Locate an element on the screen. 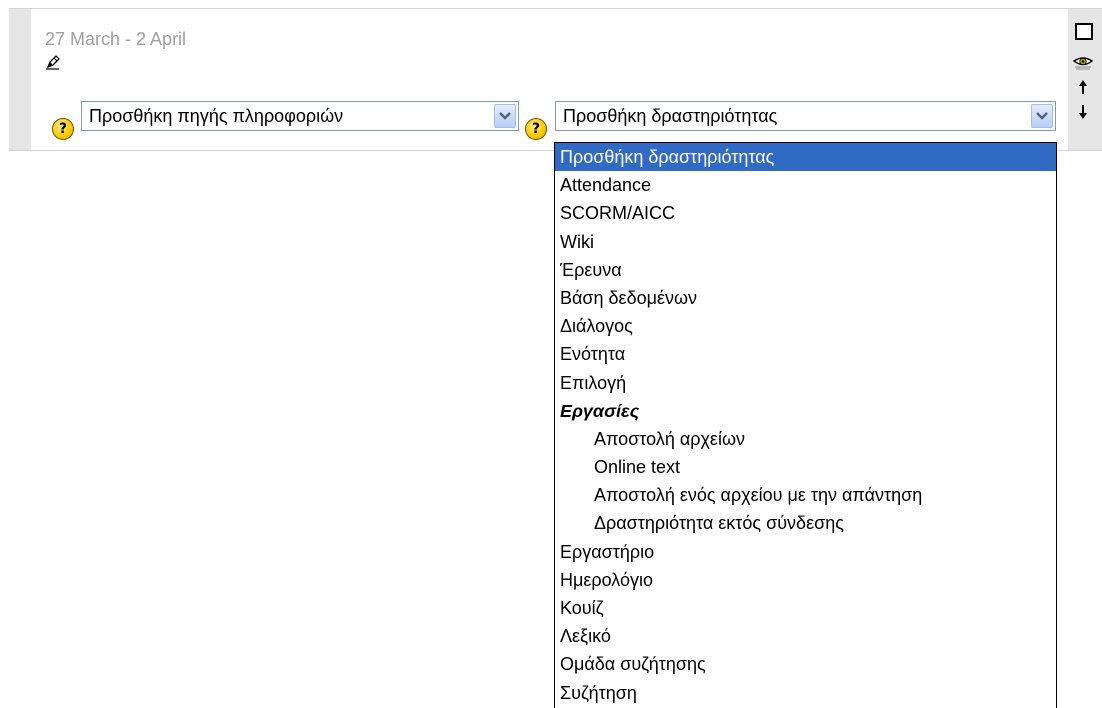 This screenshot has width=1102, height=708. arrow-up-icon is located at coordinates (1083, 87).